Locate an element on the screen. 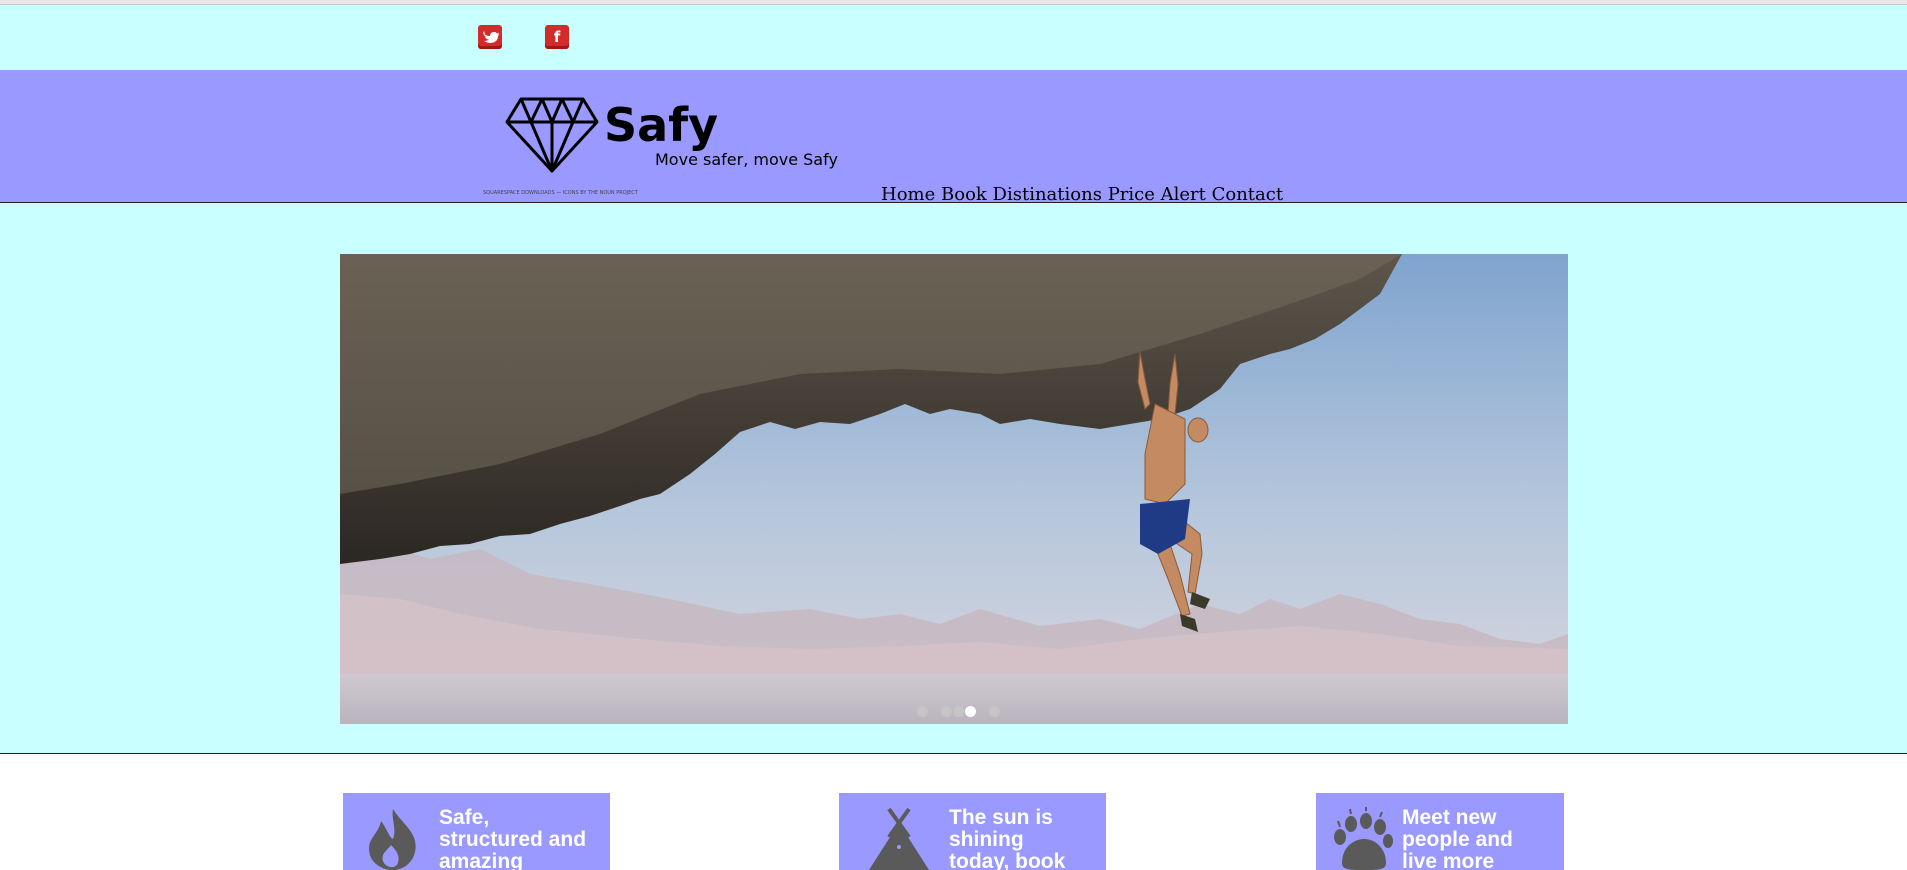  feature-line: live more is located at coordinates (1448, 860).